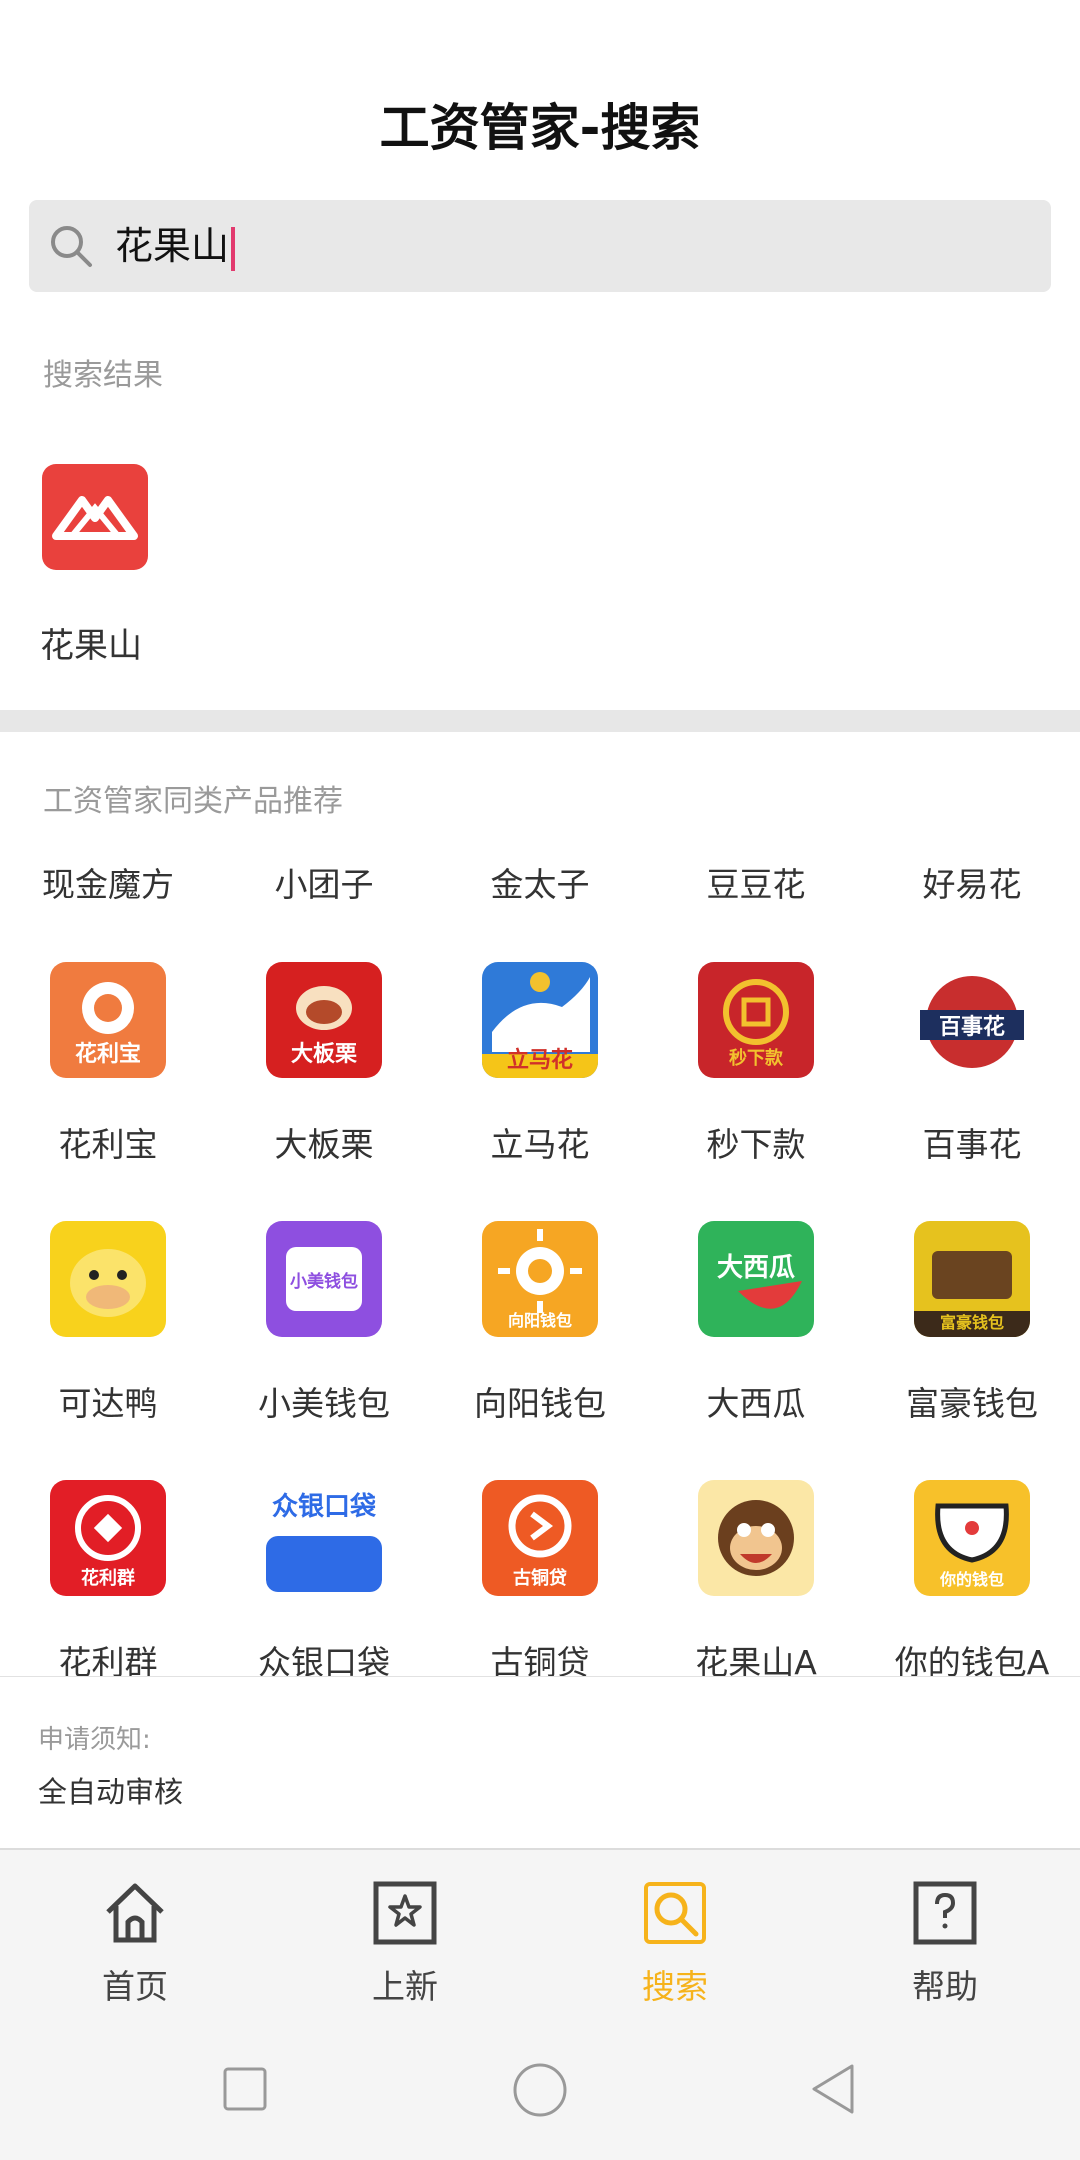 This screenshot has width=1080, height=2160. What do you see at coordinates (108, 1144) in the screenshot?
I see `app-name: 花利宝` at bounding box center [108, 1144].